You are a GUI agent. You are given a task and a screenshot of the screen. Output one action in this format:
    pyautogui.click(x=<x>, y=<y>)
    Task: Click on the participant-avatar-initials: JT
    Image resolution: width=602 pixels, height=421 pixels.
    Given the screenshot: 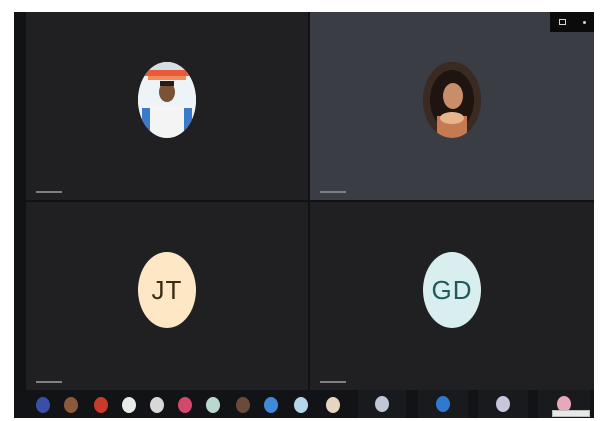 What is the action you would take?
    pyautogui.click(x=167, y=290)
    